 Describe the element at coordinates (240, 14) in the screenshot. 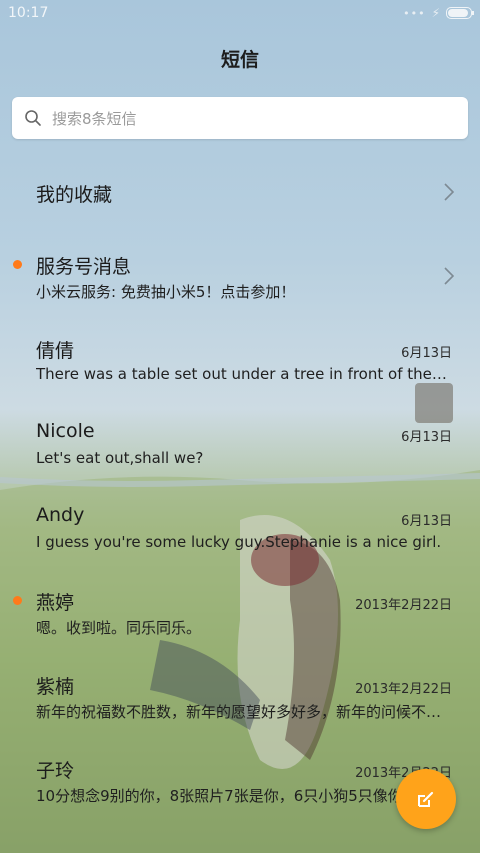

I see `status-bar: 10:17 ••• ⚡` at that location.